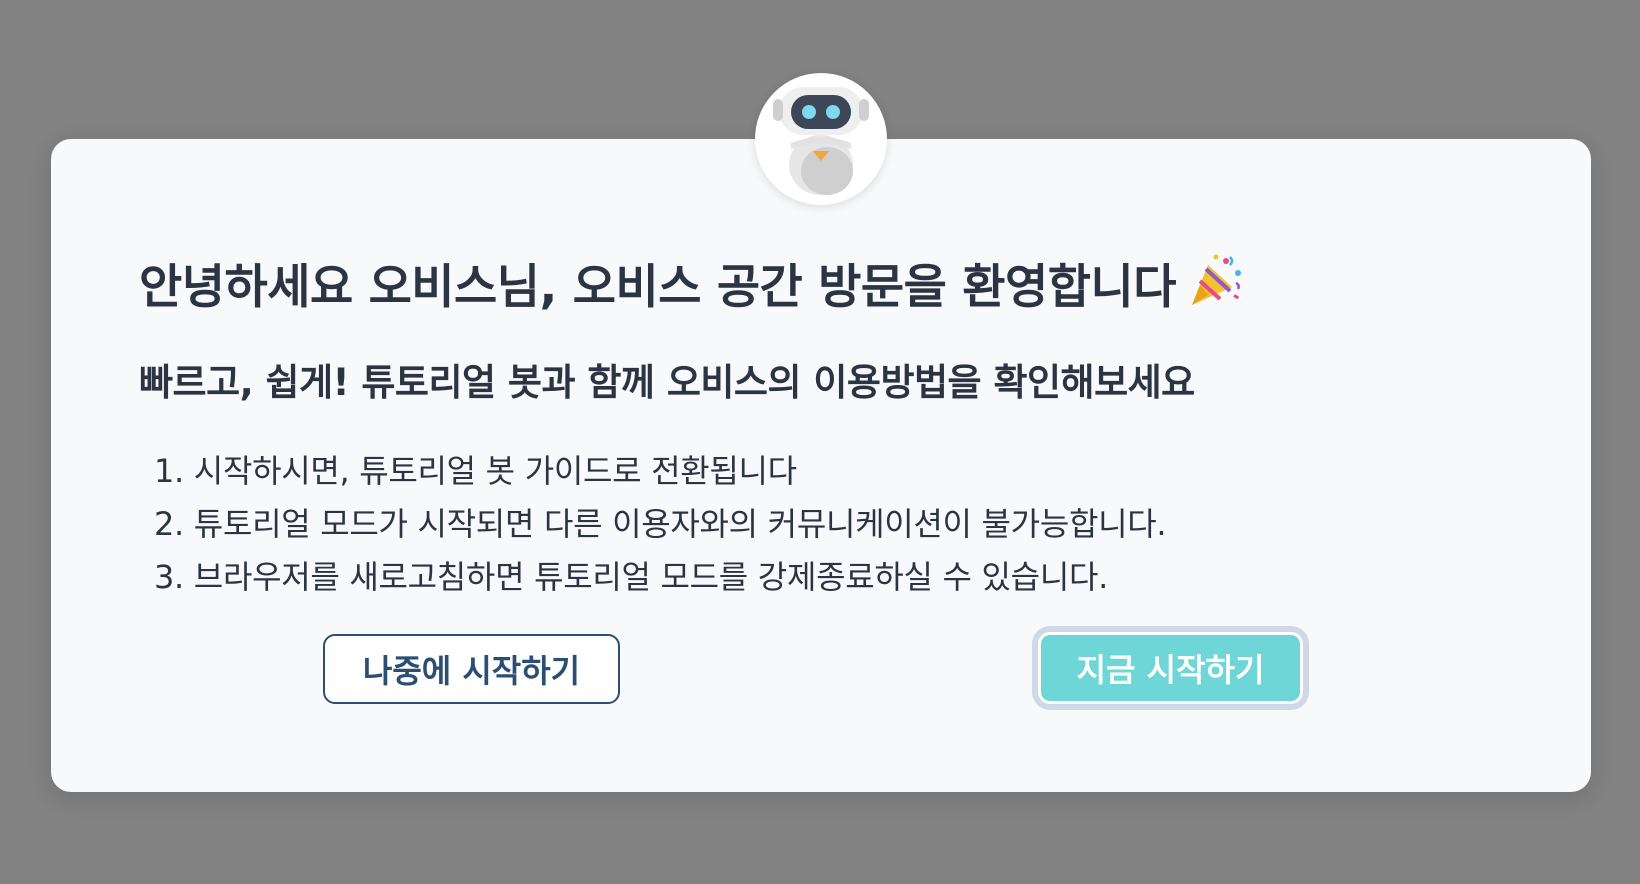  What do you see at coordinates (1215, 286) in the screenshot?
I see `party-popper-icon` at bounding box center [1215, 286].